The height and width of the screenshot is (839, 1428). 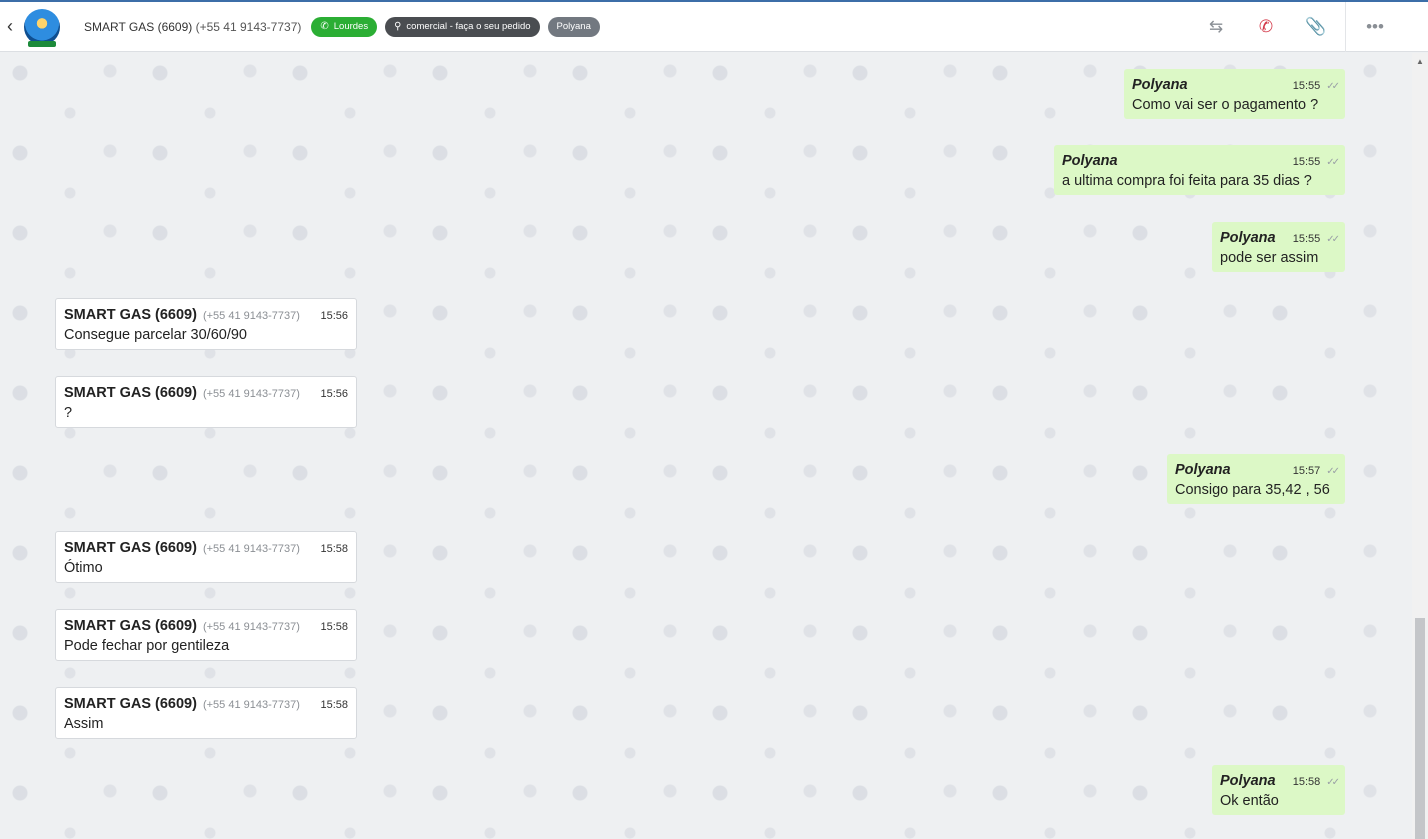 What do you see at coordinates (84, 724) in the screenshot?
I see `message-text: Assim` at bounding box center [84, 724].